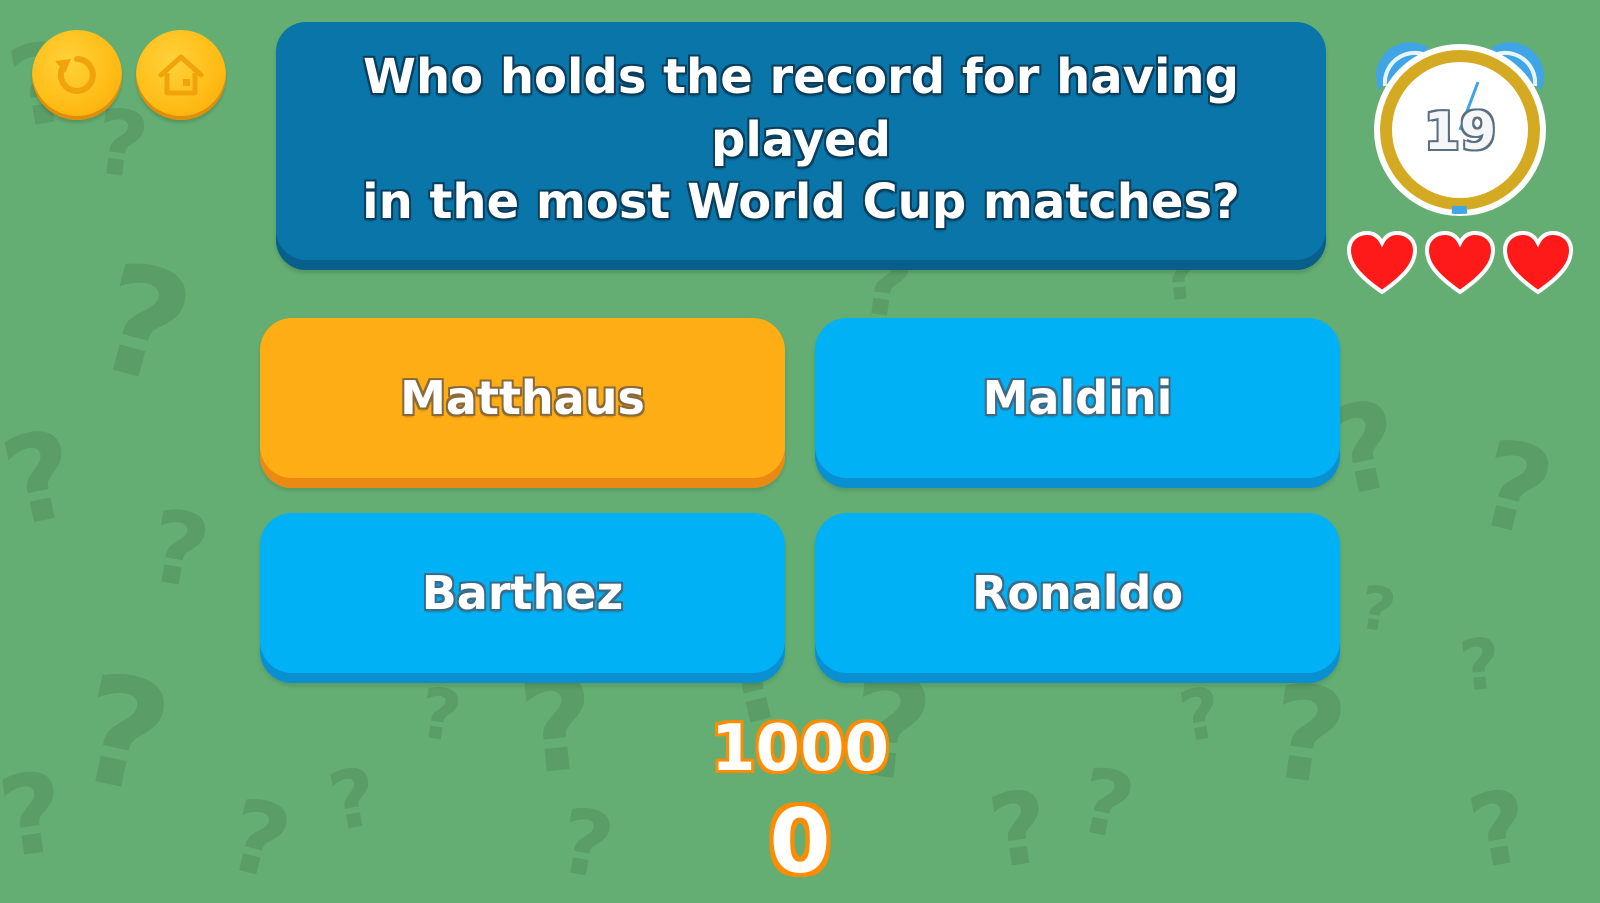  I want to click on home-button, so click(181, 75).